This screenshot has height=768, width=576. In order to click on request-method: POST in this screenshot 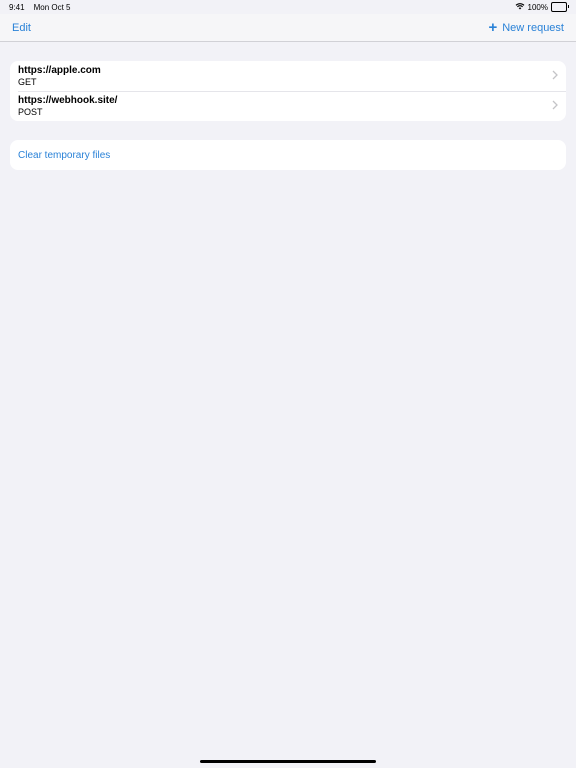, I will do `click(30, 111)`.